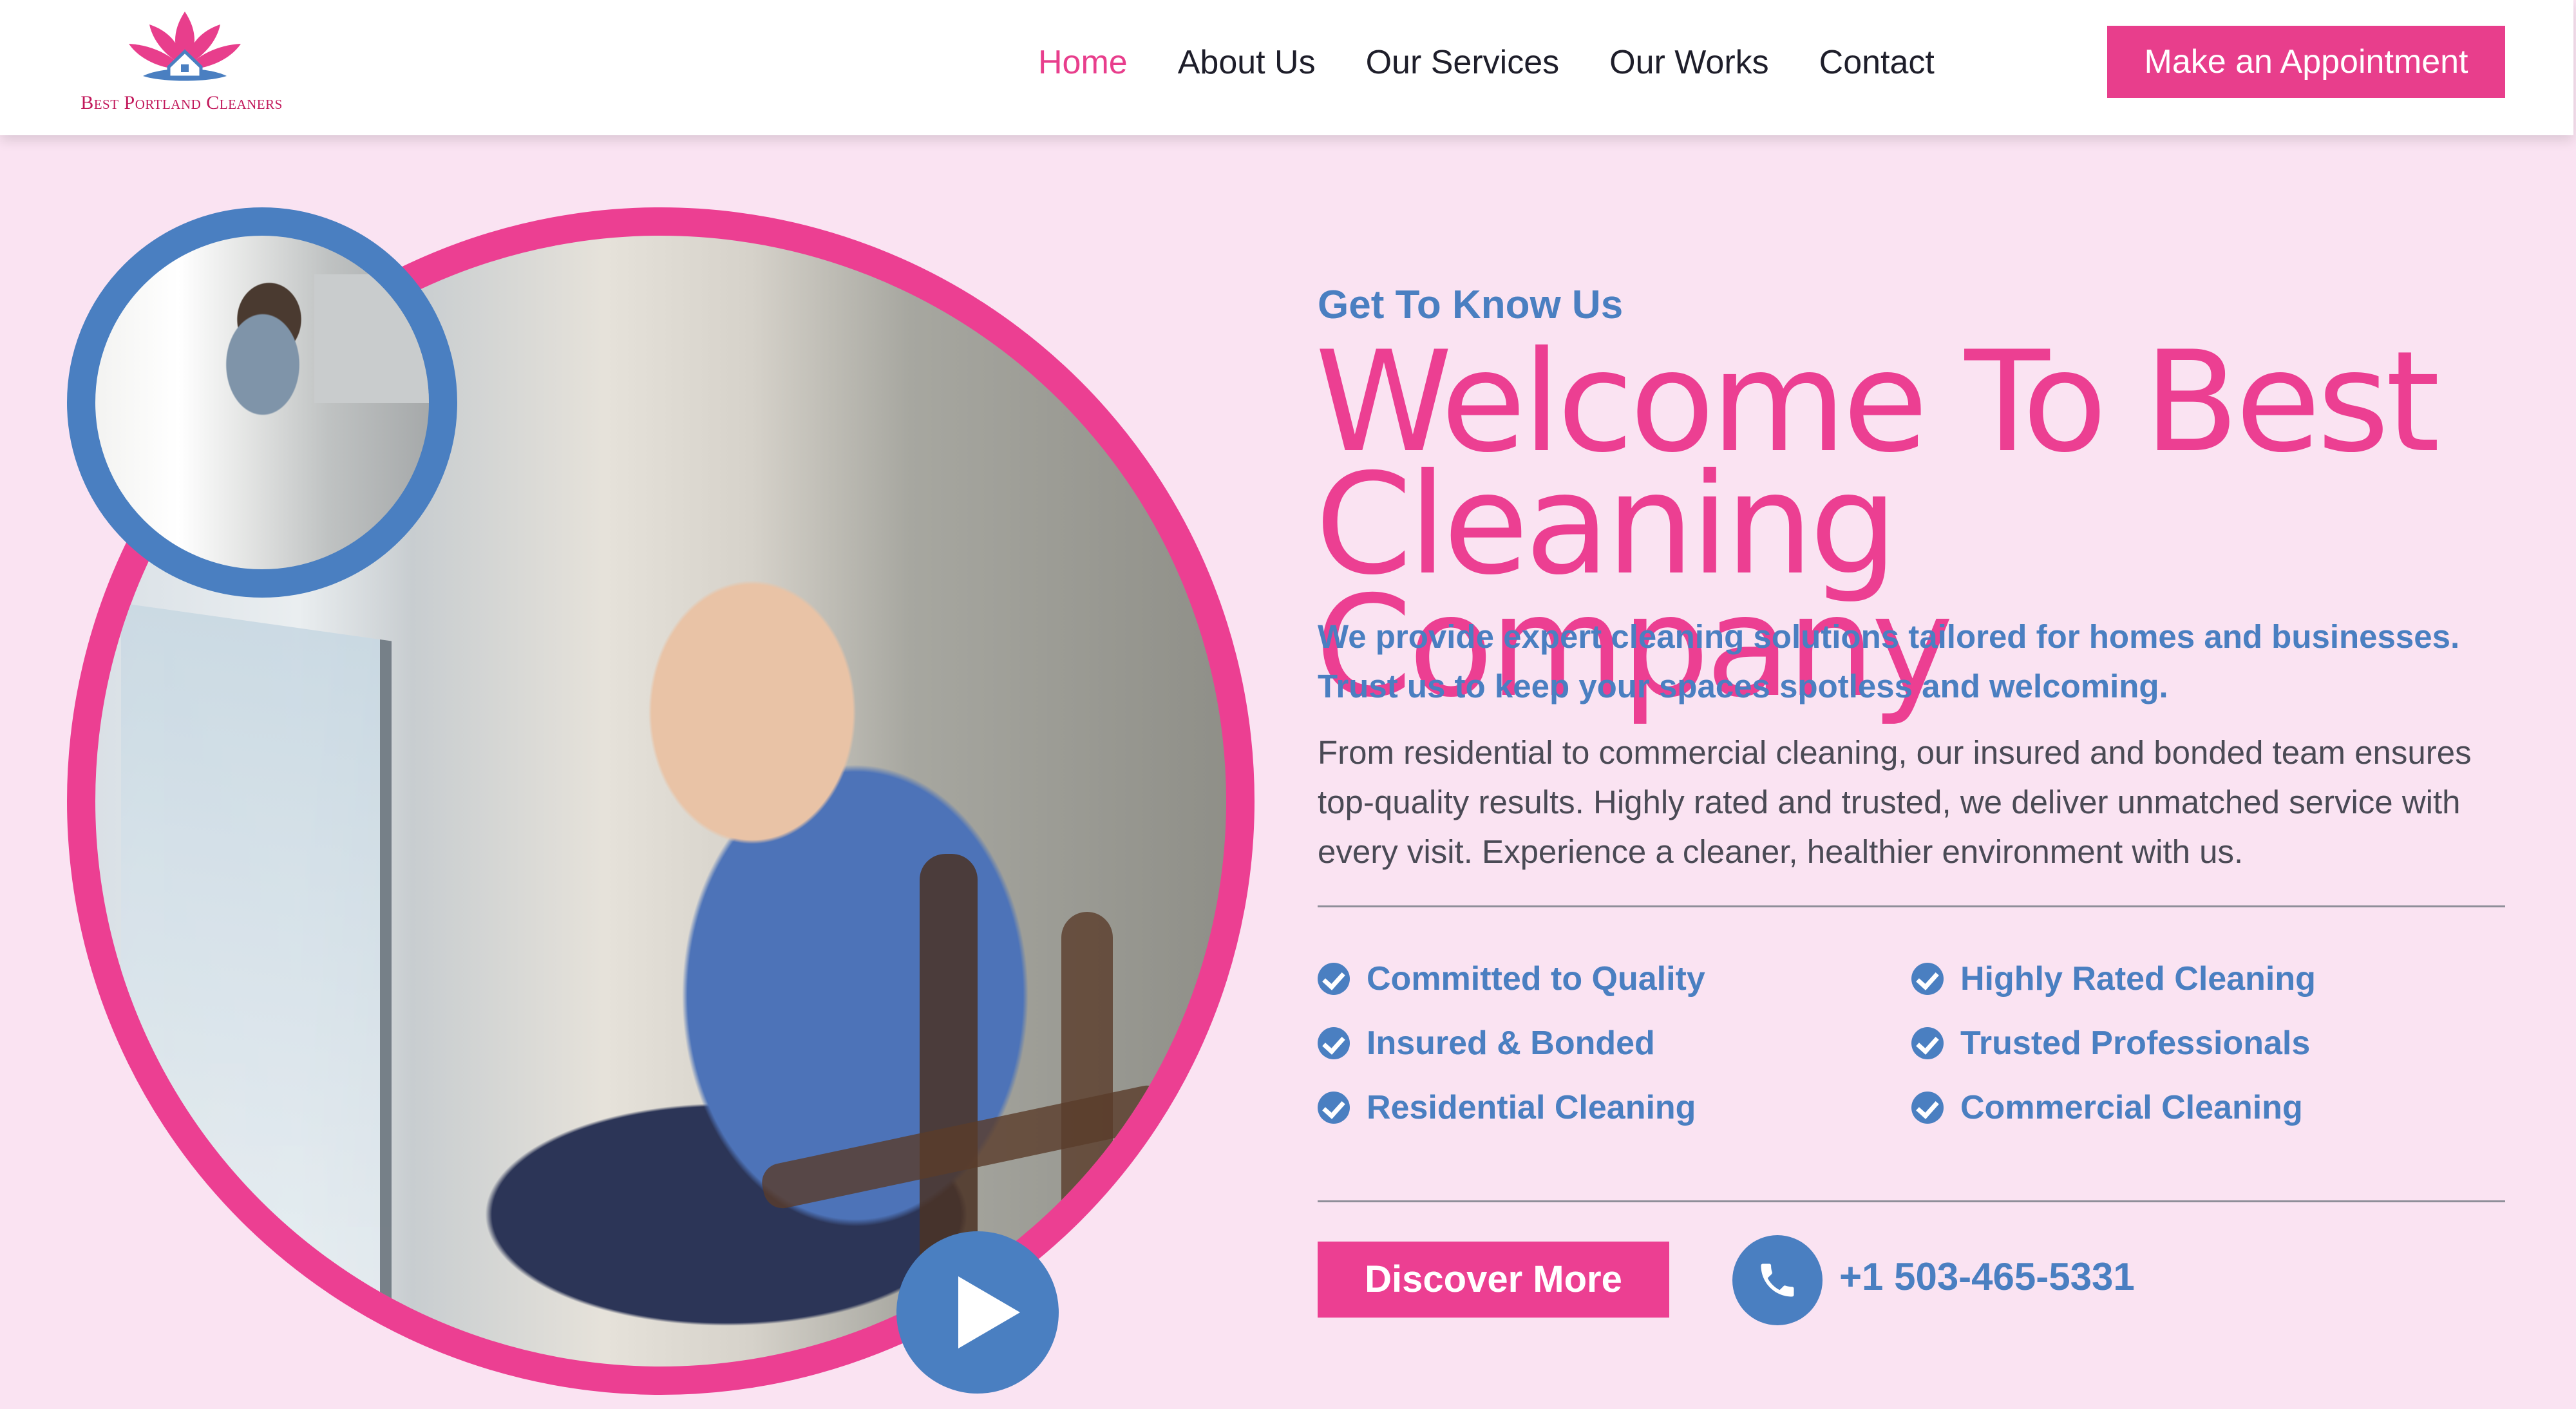 Image resolution: width=2576 pixels, height=1409 pixels. Describe the element at coordinates (1987, 1276) in the screenshot. I see `phone-number-link: +1 503-465-5331` at that location.